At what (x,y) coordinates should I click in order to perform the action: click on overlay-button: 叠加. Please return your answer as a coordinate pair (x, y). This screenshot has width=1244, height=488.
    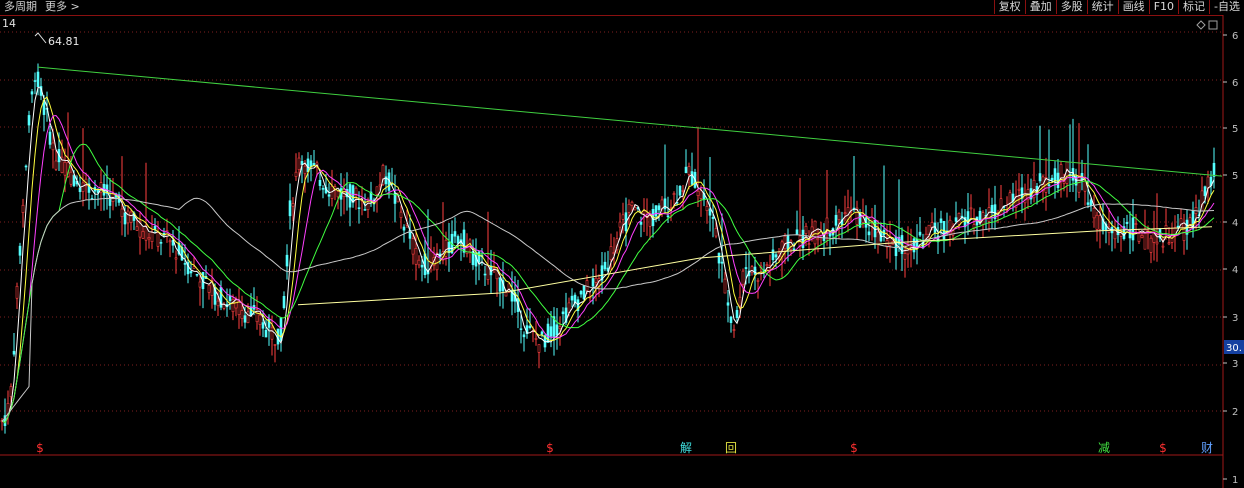
    Looking at the image, I should click on (1040, 7).